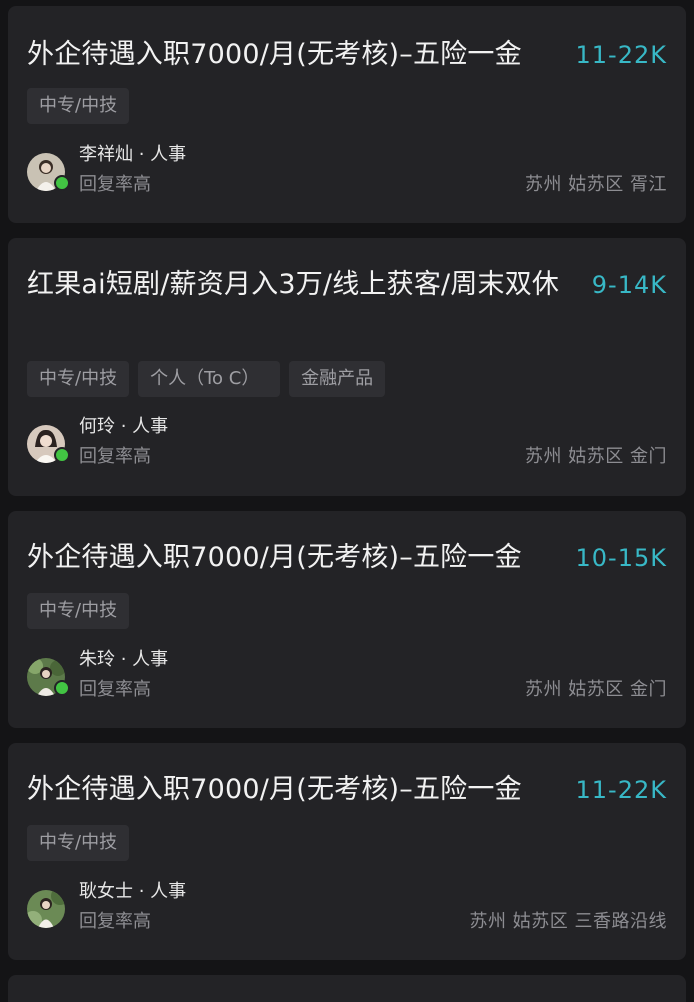 The height and width of the screenshot is (1002, 694). Describe the element at coordinates (629, 285) in the screenshot. I see `salary-range: 9-14K` at that location.